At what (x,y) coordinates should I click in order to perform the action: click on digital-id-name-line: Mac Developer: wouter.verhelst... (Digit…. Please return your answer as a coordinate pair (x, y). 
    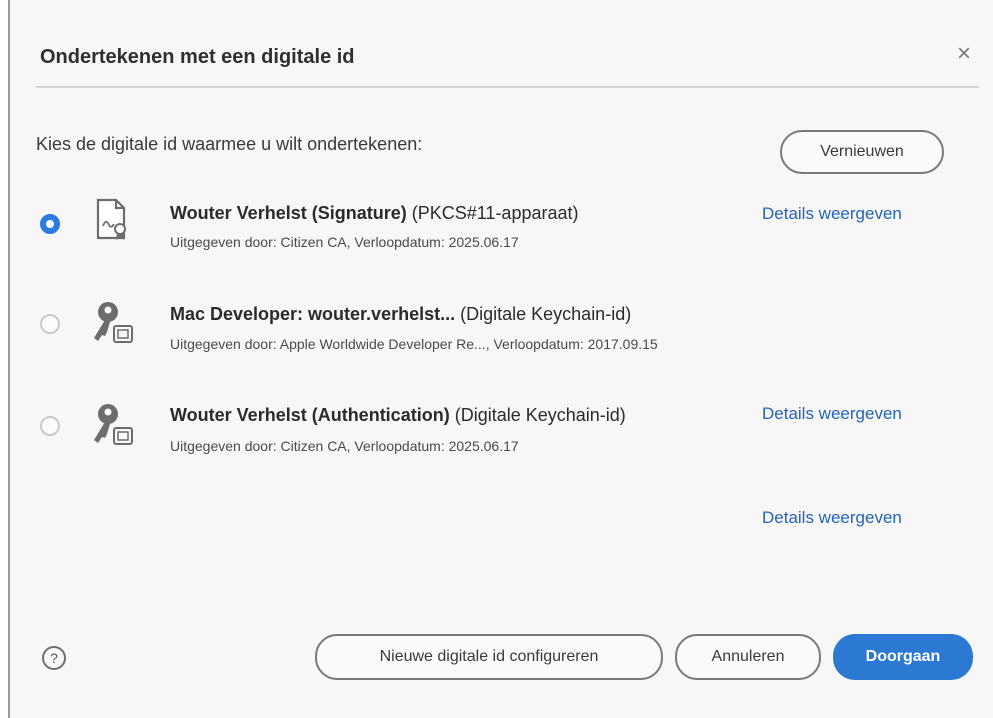
    Looking at the image, I should click on (400, 314).